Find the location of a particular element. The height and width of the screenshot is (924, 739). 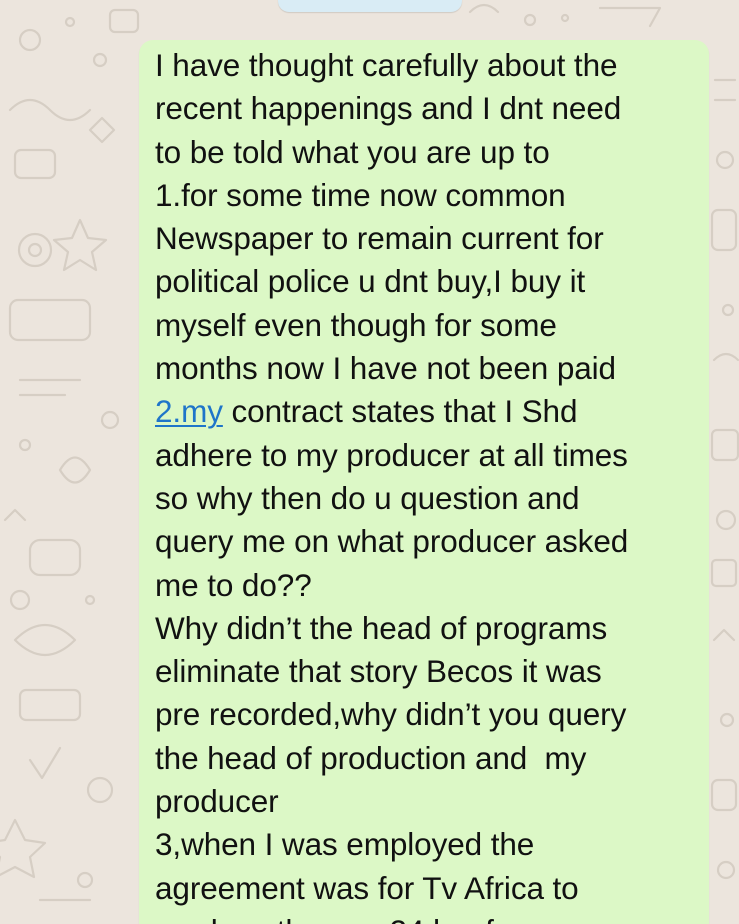

message-line: the head of production and my is located at coordinates (427, 758).